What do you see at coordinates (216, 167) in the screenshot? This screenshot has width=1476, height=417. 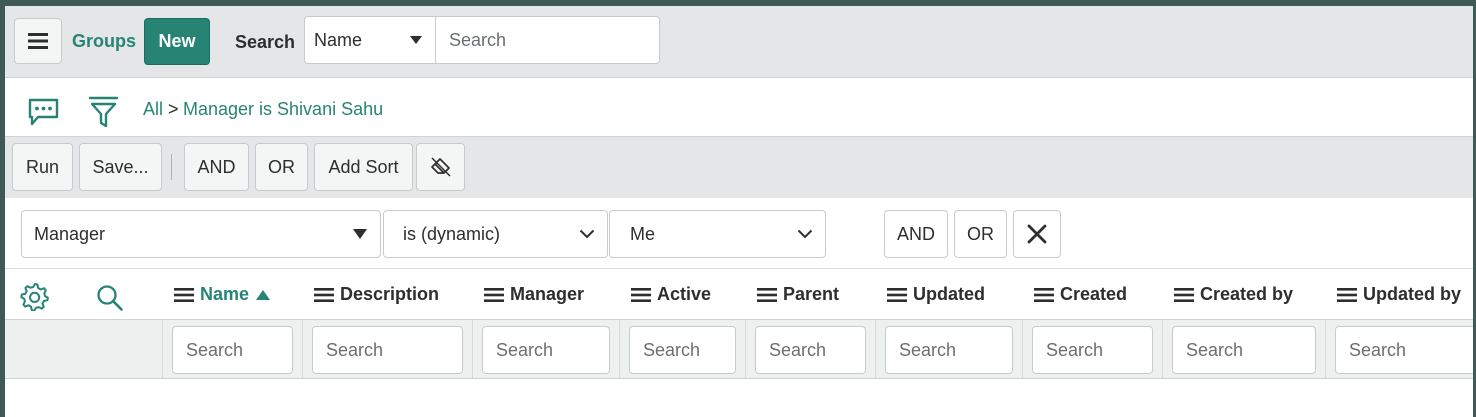 I see `filter-and-button: AND` at bounding box center [216, 167].